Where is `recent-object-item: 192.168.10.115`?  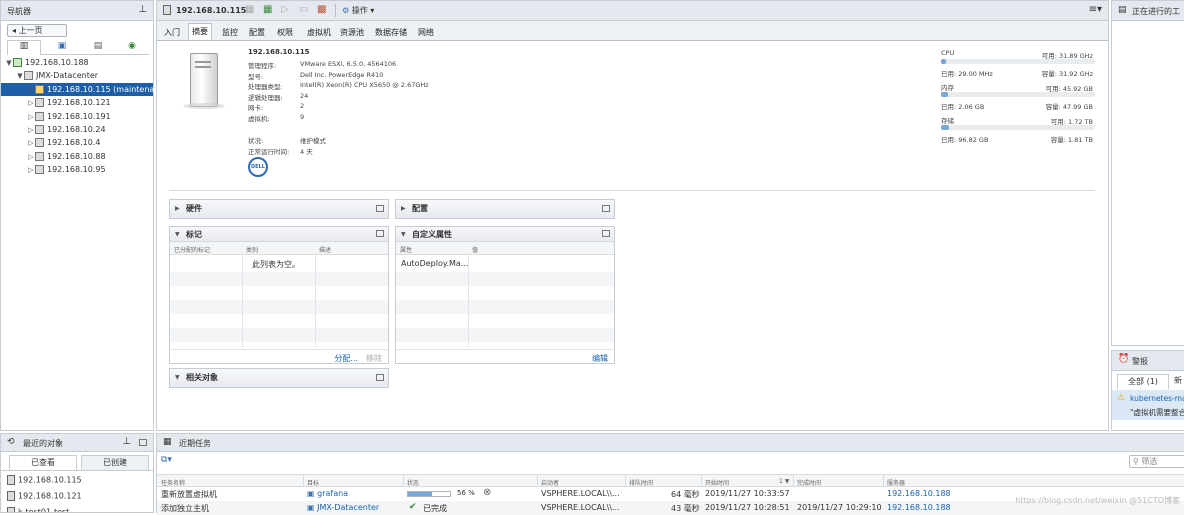 recent-object-item: 192.168.10.115 is located at coordinates (44, 480).